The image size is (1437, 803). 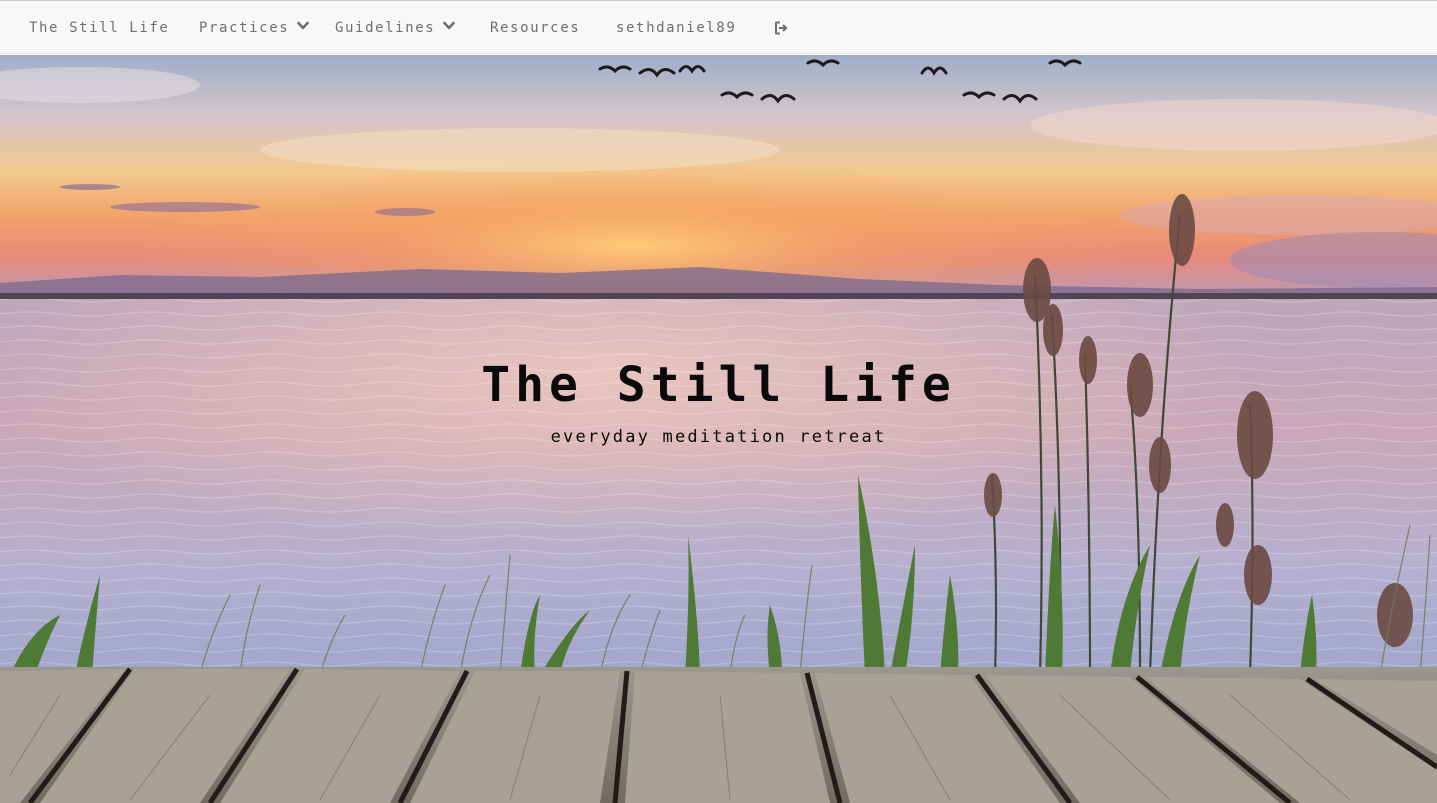 I want to click on nav-guidelines-label: Guidelines, so click(x=385, y=28).